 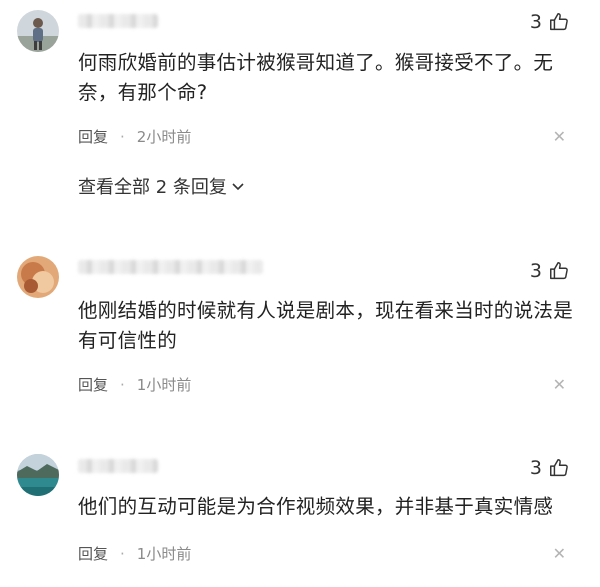 I want to click on timestamp: 2小时前, so click(x=164, y=137).